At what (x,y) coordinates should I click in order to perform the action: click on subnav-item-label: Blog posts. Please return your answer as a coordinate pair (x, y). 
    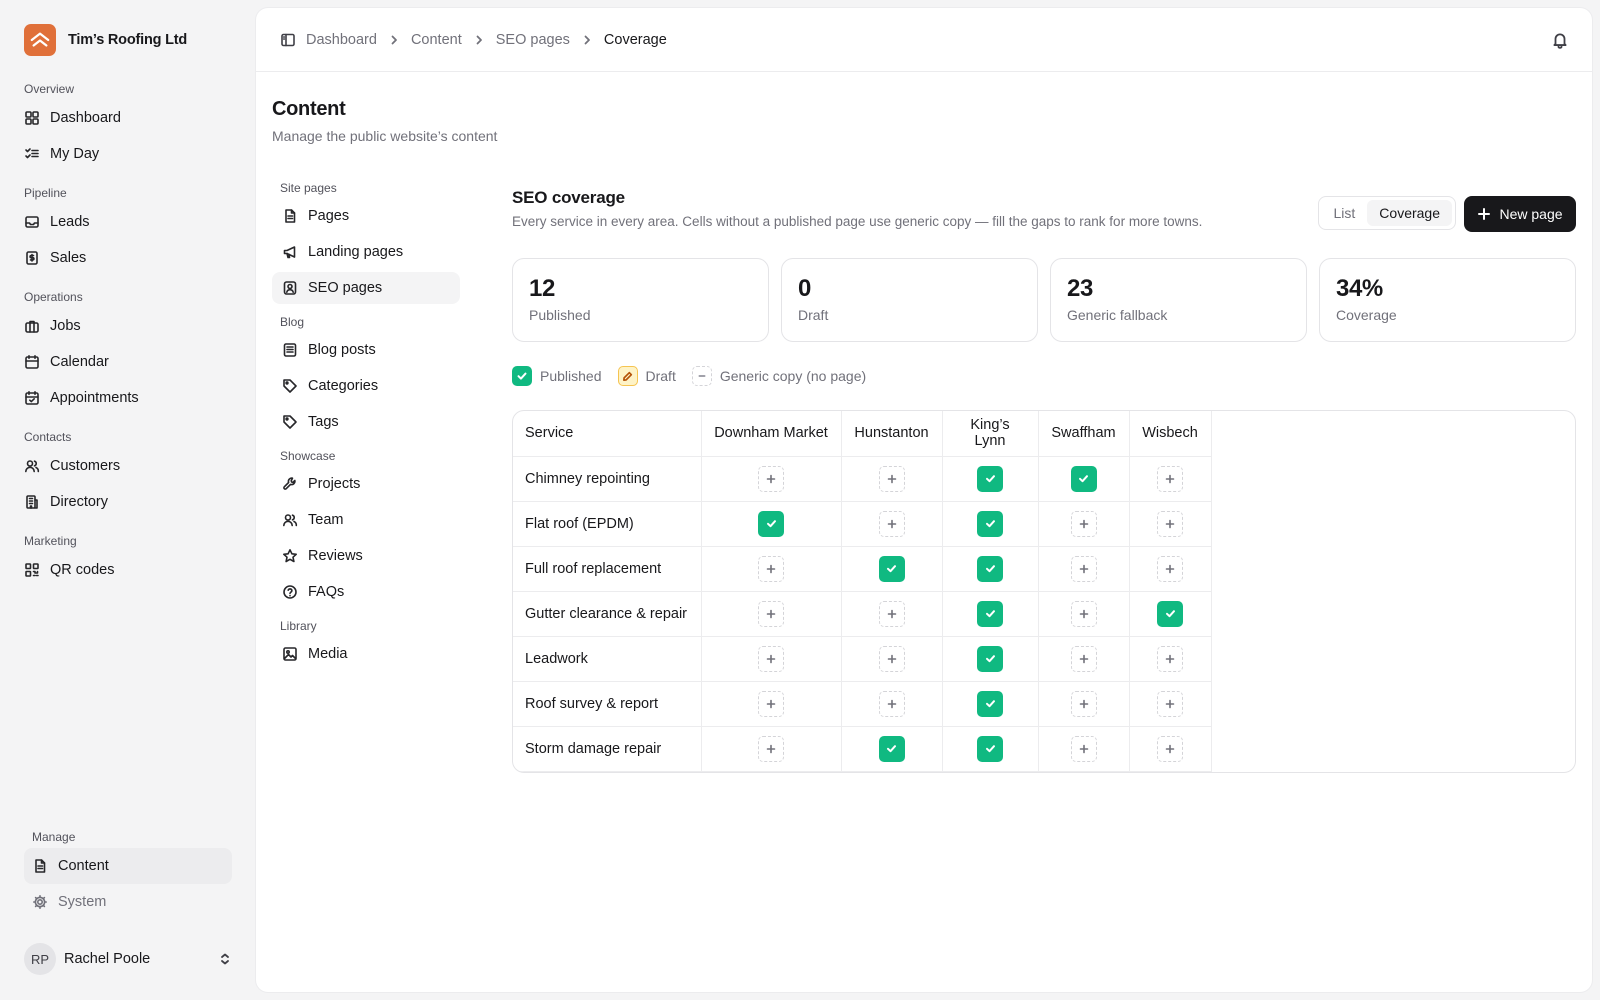
    Looking at the image, I should click on (342, 350).